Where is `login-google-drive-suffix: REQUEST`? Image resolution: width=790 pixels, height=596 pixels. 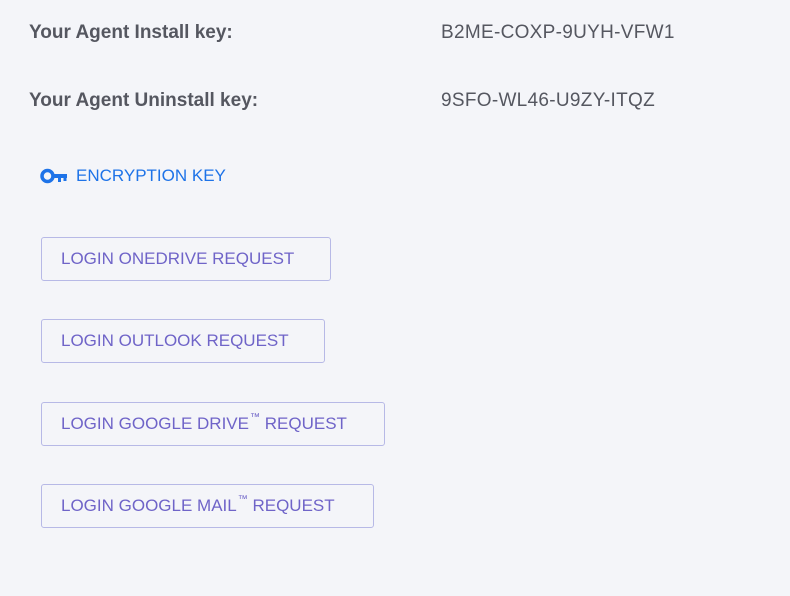
login-google-drive-suffix: REQUEST is located at coordinates (305, 423).